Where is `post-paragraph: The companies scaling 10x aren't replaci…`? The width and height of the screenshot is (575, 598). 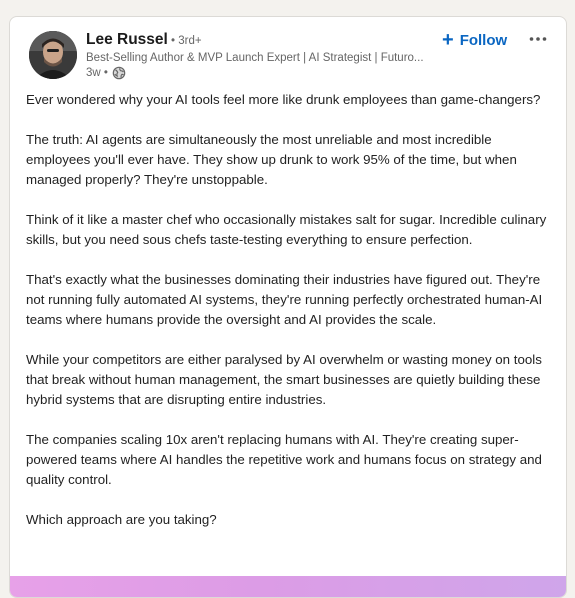 post-paragraph: The companies scaling 10x aren't replaci… is located at coordinates (284, 459).